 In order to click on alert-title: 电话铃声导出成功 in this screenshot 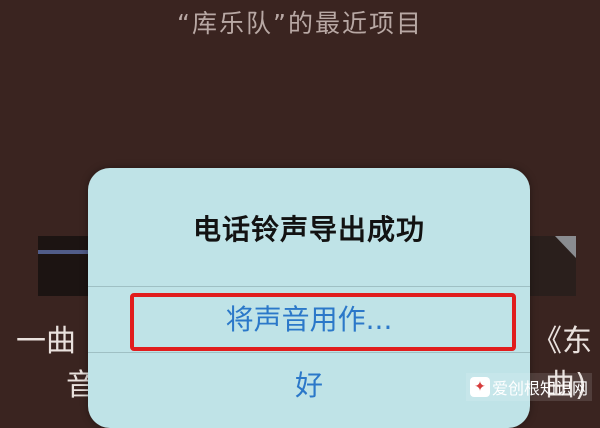, I will do `click(308, 229)`.